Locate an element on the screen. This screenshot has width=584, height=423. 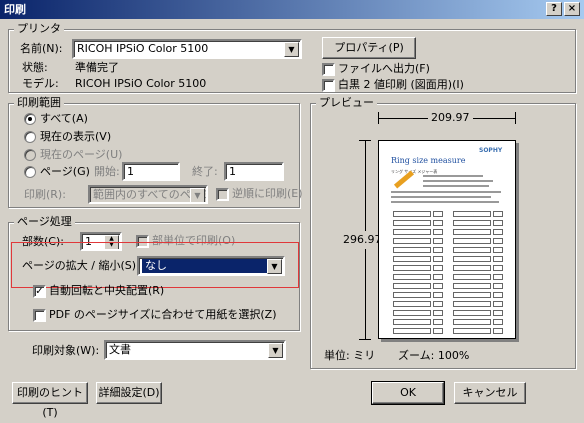
width-dimension-tick-left is located at coordinates (378, 118).